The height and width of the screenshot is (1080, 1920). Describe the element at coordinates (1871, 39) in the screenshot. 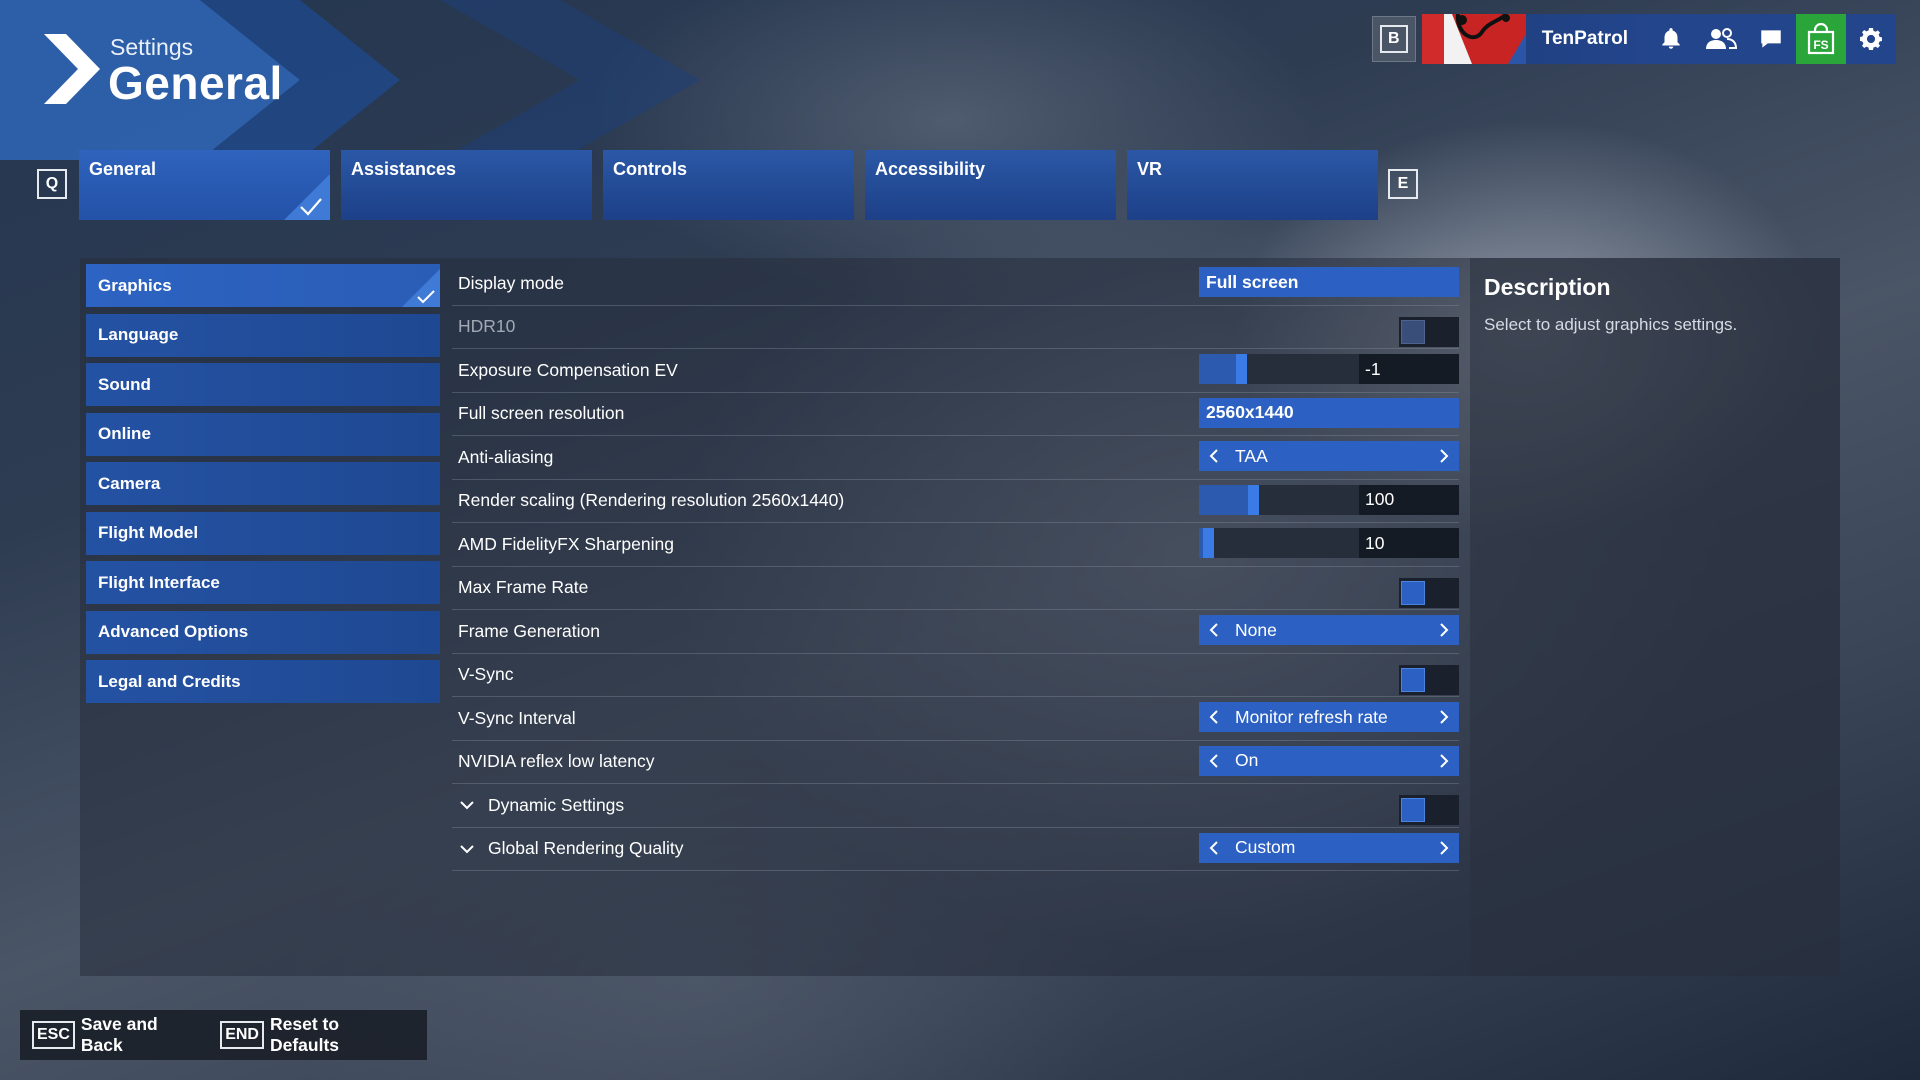

I see `settings-button` at that location.